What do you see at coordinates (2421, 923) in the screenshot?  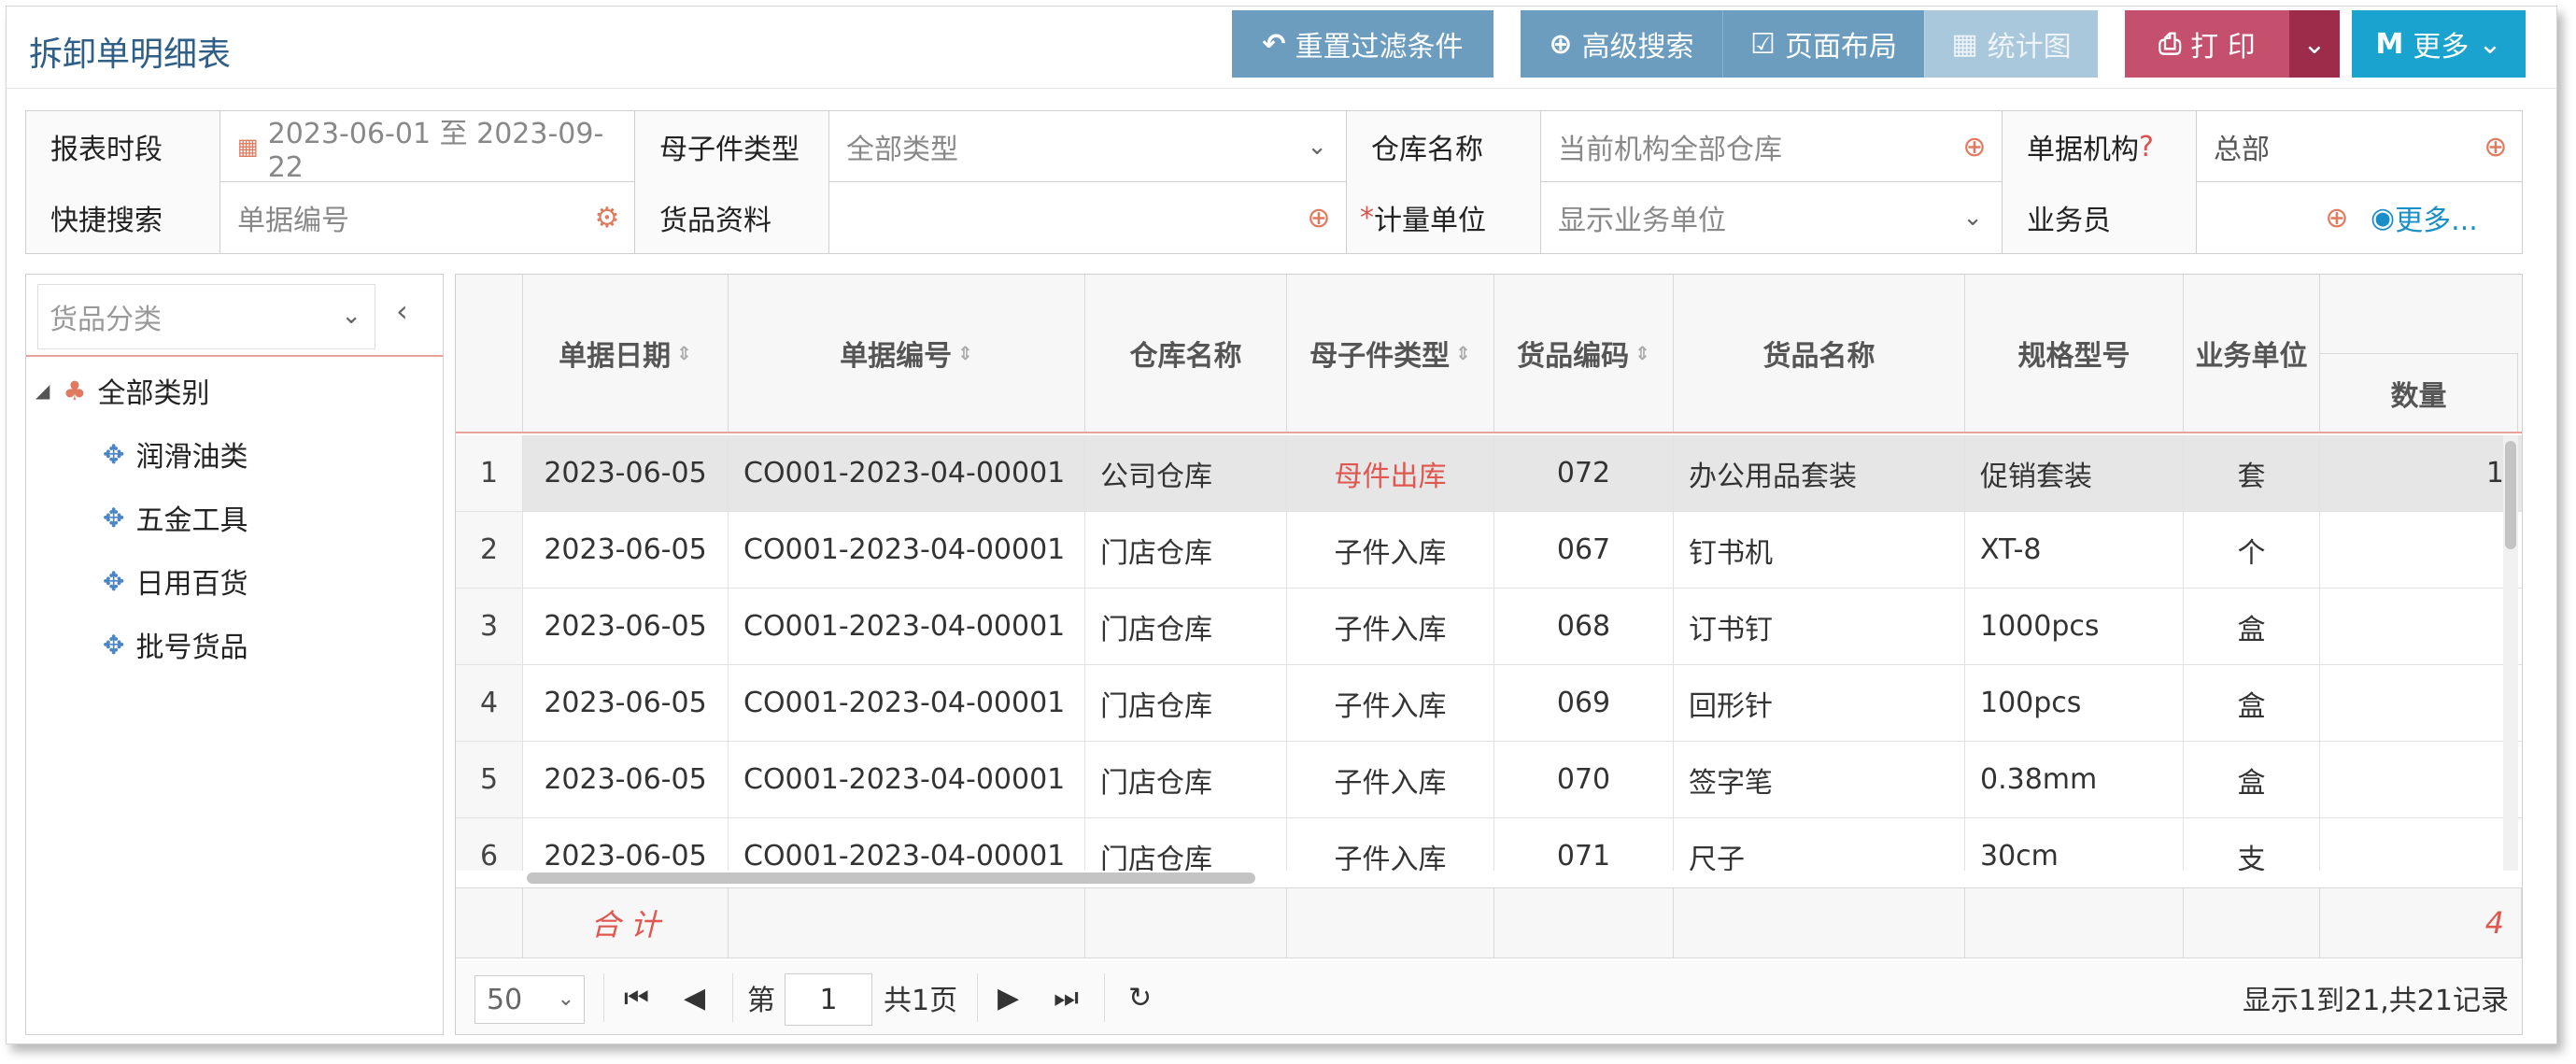 I see `totals-qty: 4` at bounding box center [2421, 923].